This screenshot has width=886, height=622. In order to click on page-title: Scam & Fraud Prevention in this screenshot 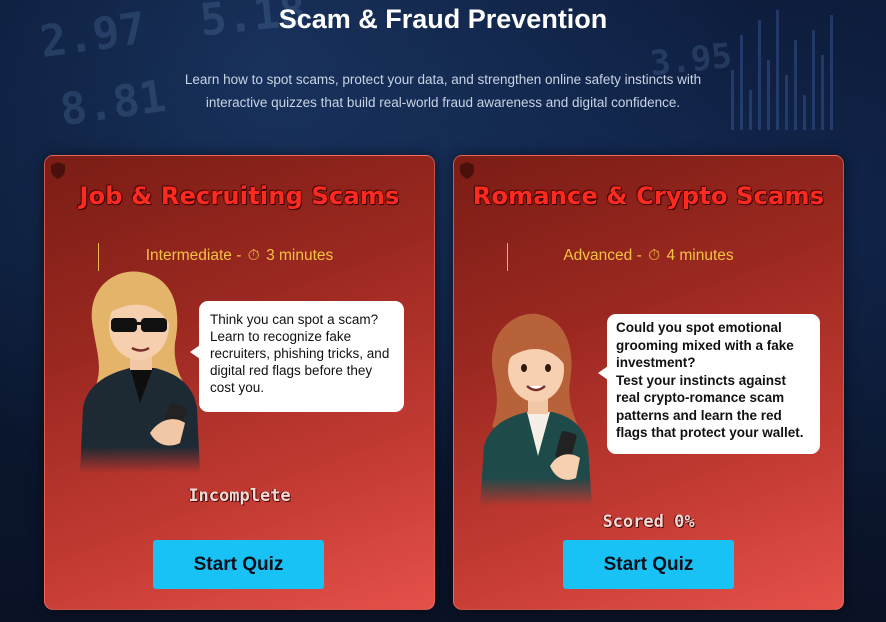, I will do `click(443, 19)`.